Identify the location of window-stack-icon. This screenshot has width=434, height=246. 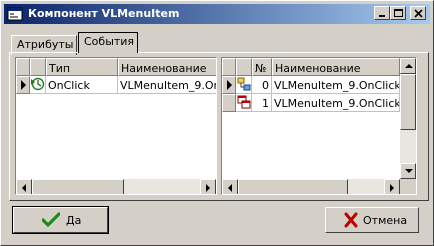
(244, 102).